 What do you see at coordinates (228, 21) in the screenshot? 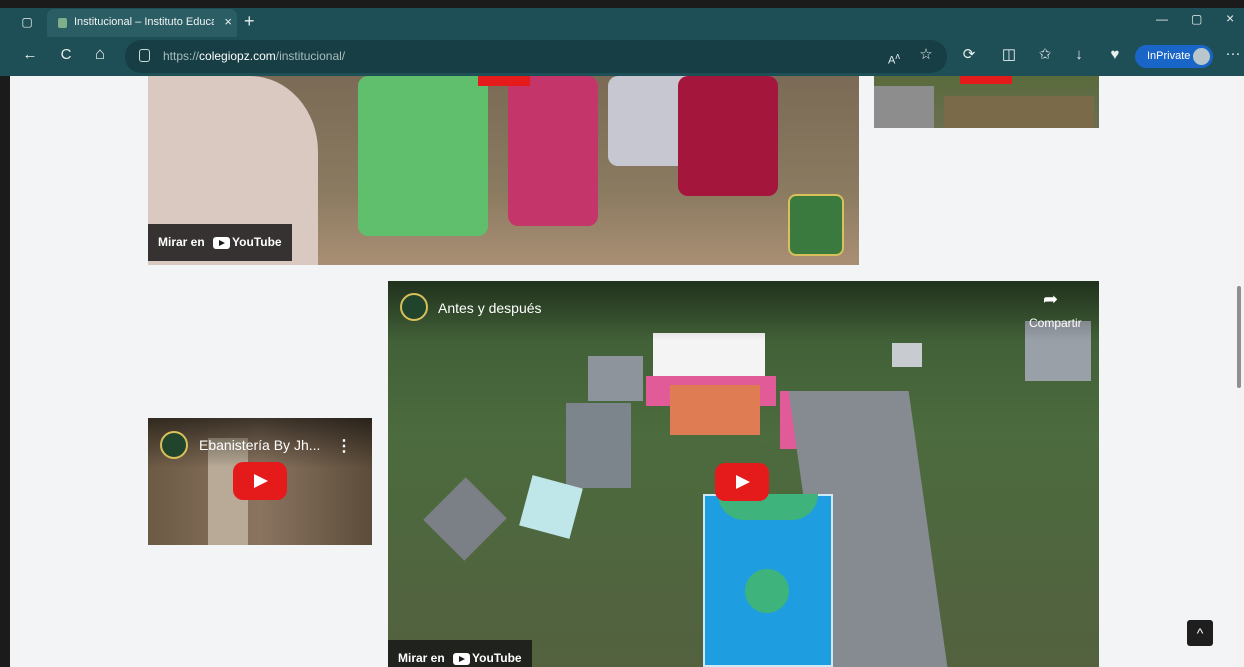
I see `close-tab-icon: ×` at bounding box center [228, 21].